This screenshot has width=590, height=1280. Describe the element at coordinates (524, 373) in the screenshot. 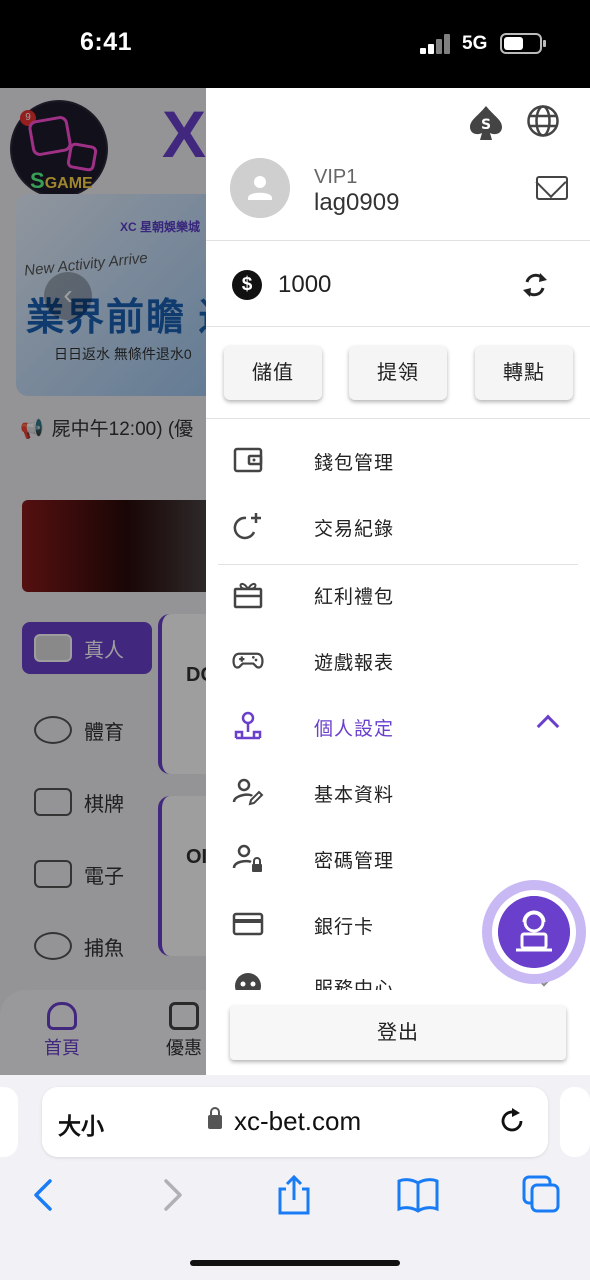

I see `transfer-button: 轉點` at that location.